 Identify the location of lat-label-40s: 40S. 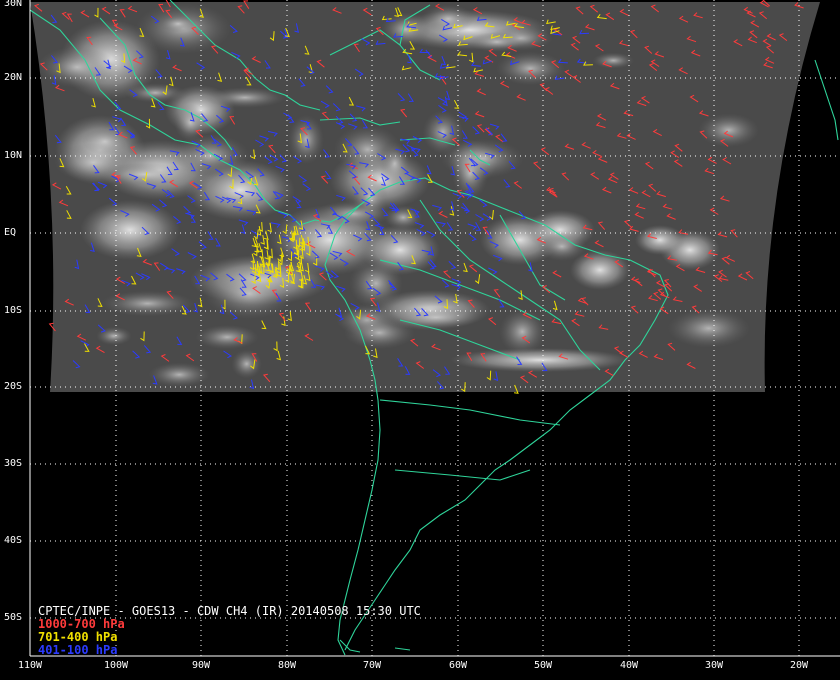
(13, 540).